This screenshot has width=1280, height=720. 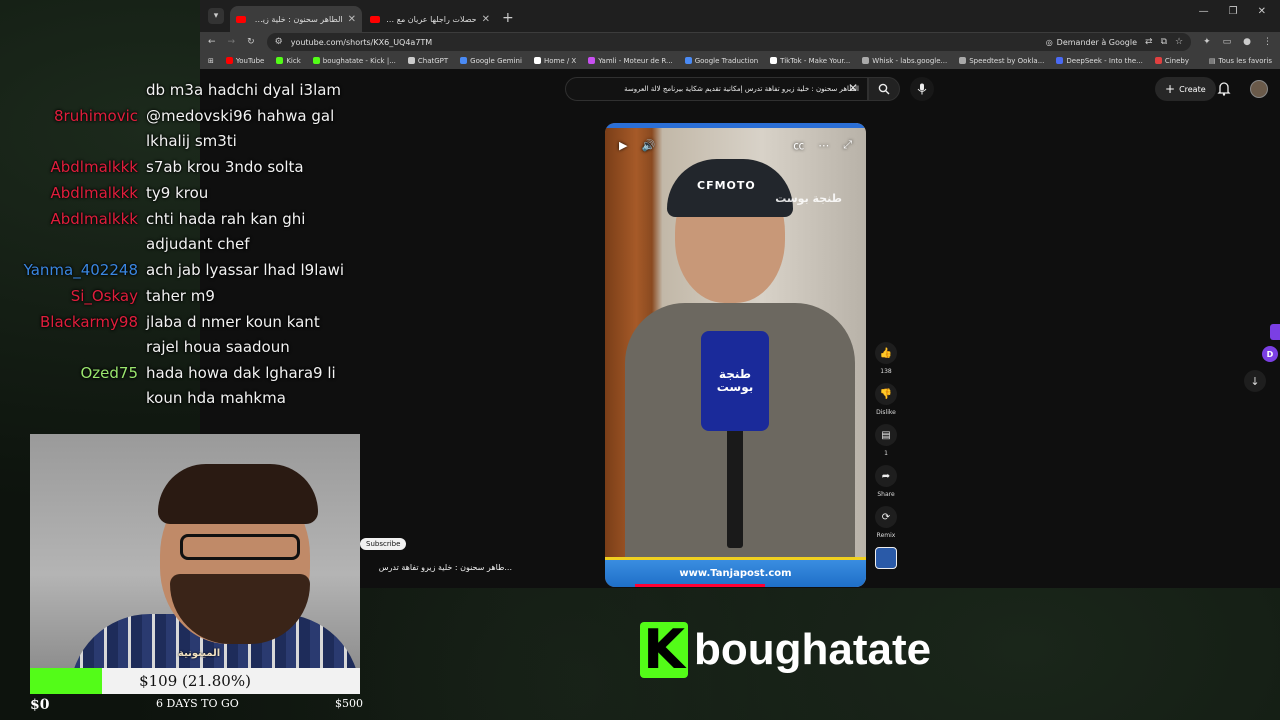 What do you see at coordinates (886, 435) in the screenshot?
I see `comment-icon: ▤` at bounding box center [886, 435].